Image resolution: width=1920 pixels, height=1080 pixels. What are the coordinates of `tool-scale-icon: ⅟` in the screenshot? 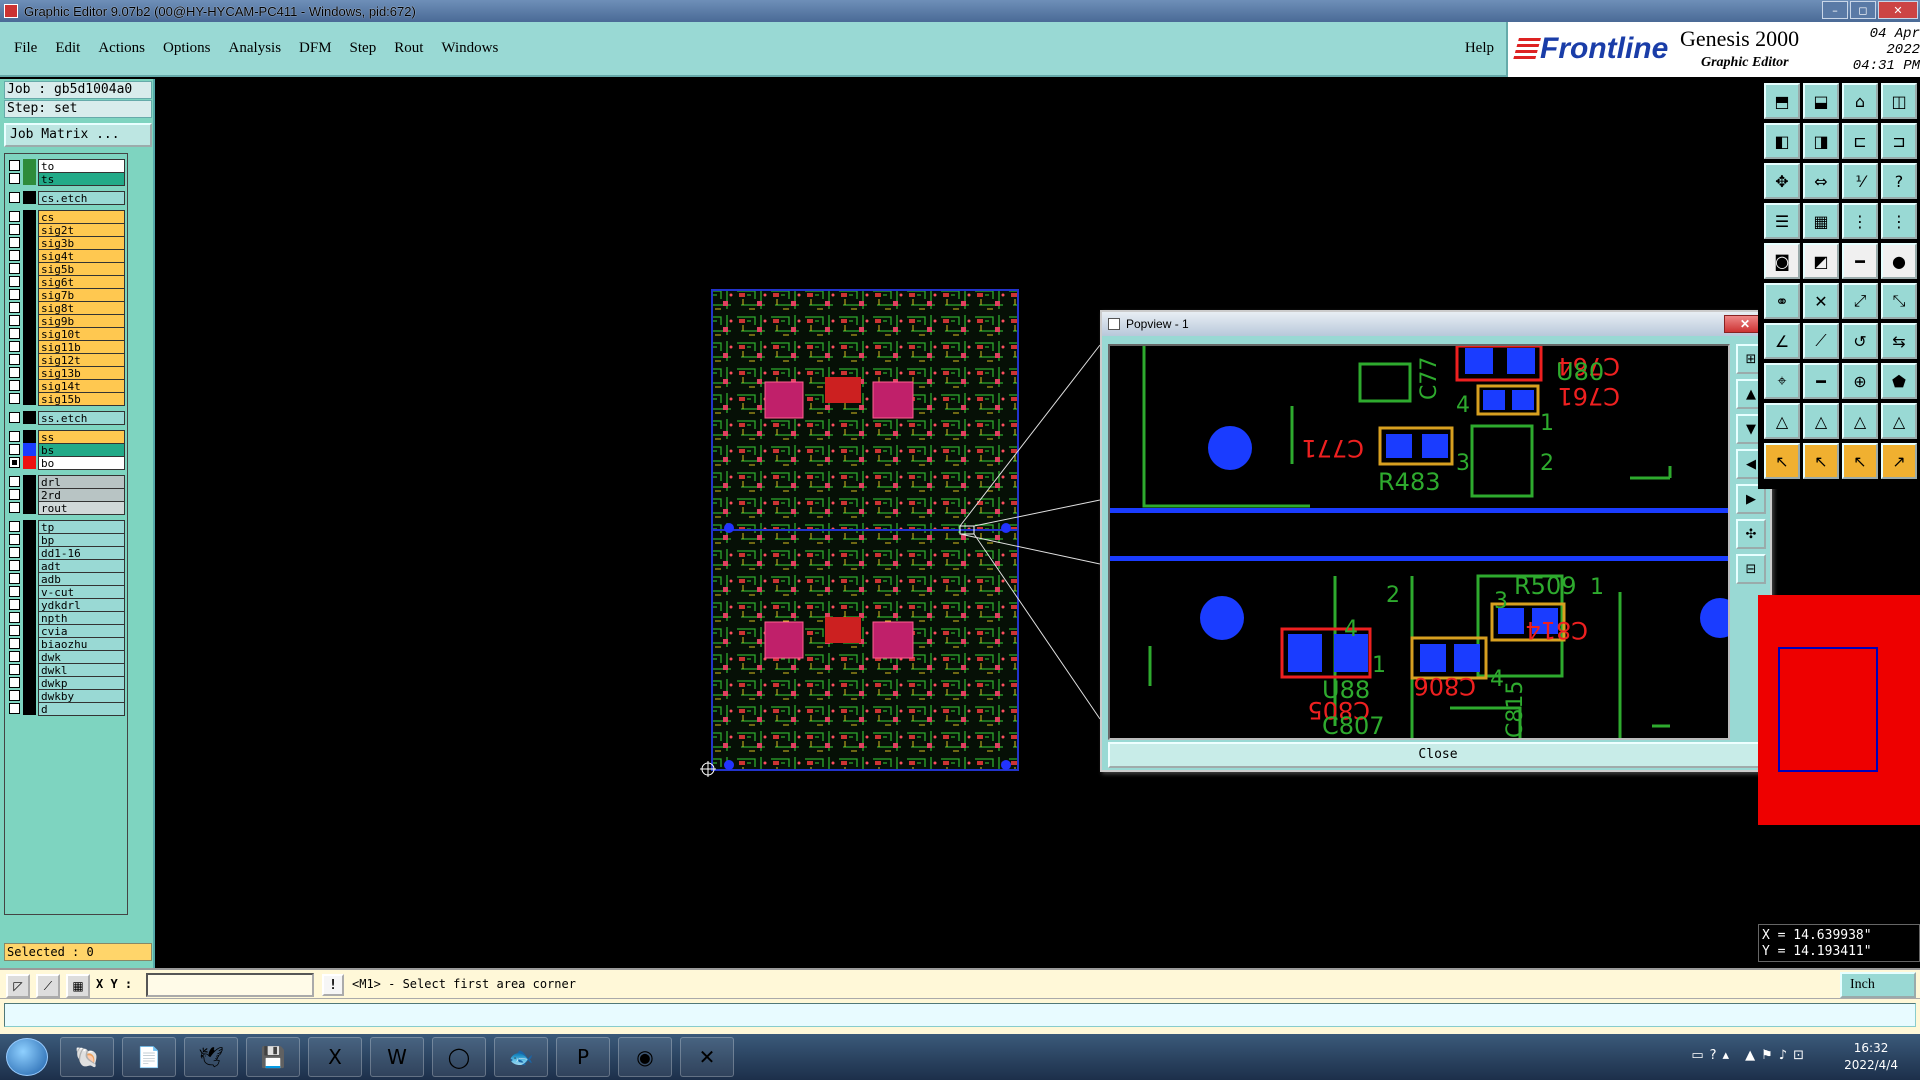 It's located at (1860, 181).